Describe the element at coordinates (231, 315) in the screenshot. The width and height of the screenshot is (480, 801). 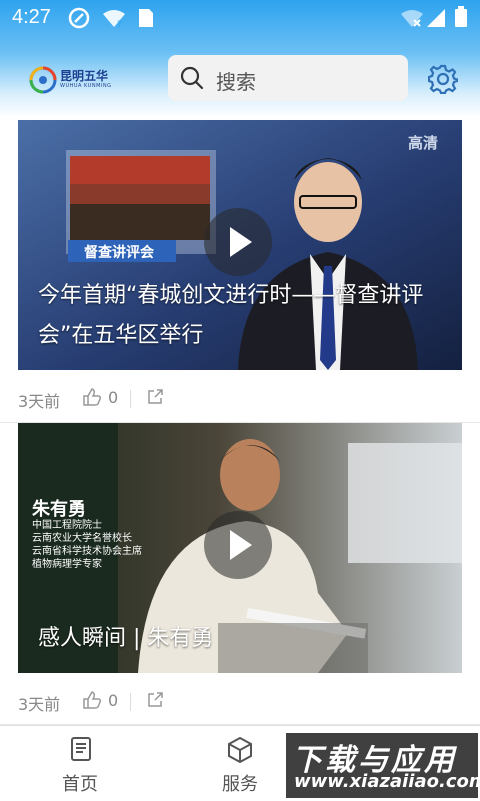
I see `card-title: 今年首期“春城创文进行时——督查讲评会”在五华区举行` at that location.